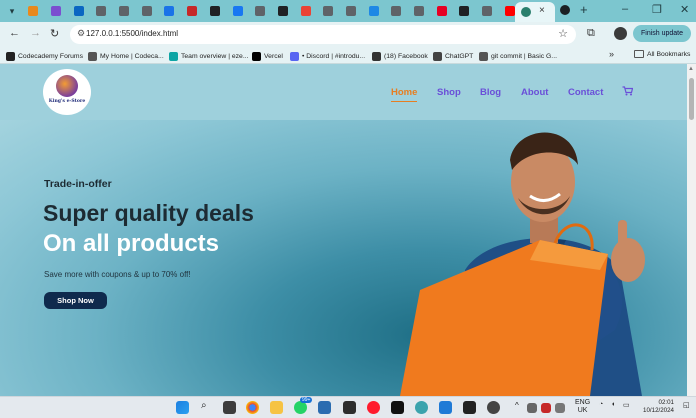  I want to click on task-view-icon, so click(229, 407).